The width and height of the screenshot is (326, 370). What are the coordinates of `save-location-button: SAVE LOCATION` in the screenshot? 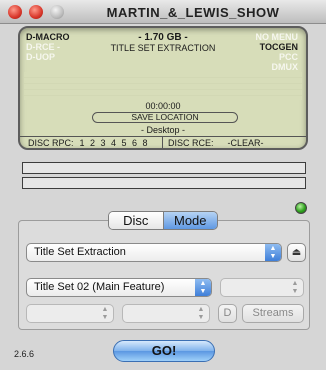 It's located at (165, 117).